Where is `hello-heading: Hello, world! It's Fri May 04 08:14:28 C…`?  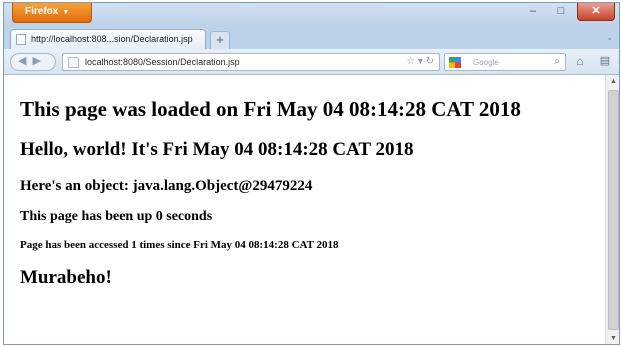
hello-heading: Hello, world! It's Fri May 04 08:14:28 C… is located at coordinates (217, 149).